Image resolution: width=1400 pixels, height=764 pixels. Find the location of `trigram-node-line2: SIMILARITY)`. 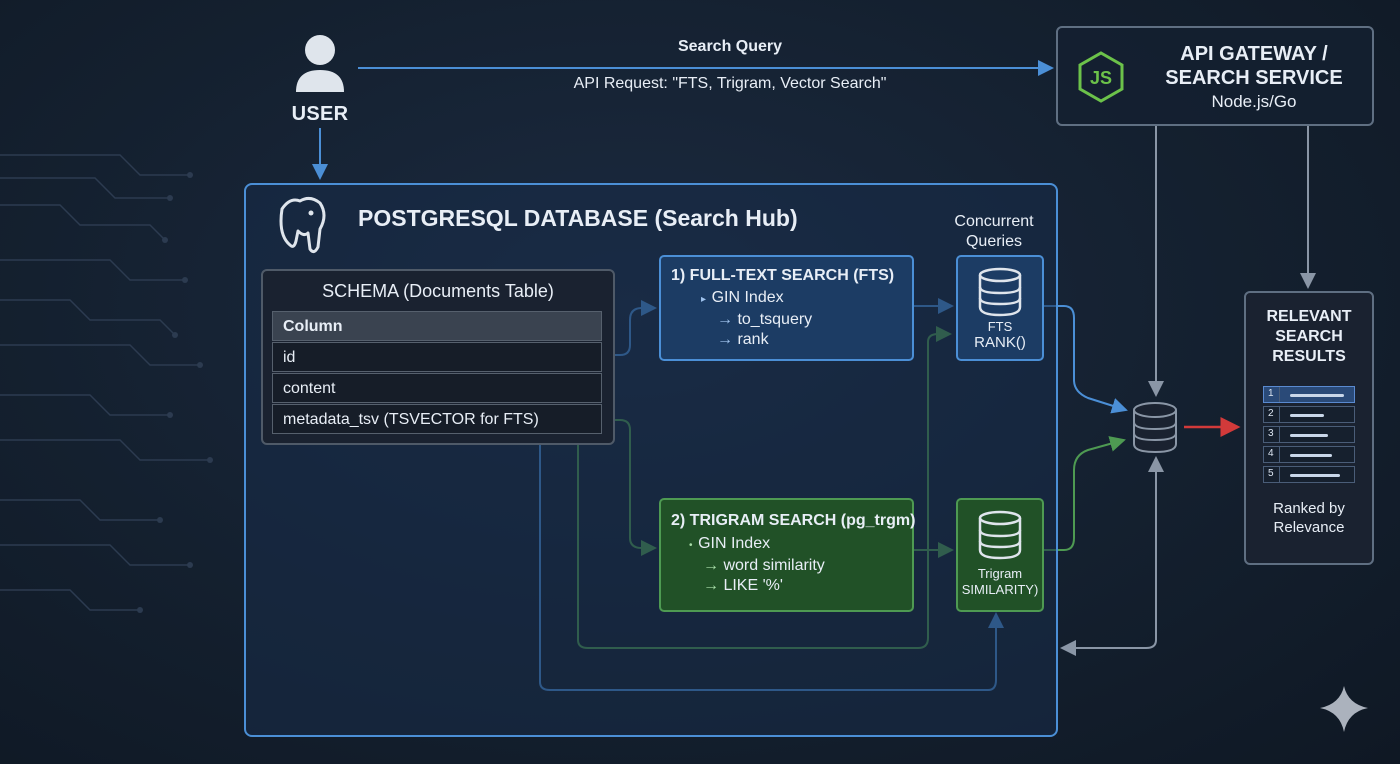

trigram-node-line2: SIMILARITY) is located at coordinates (1000, 589).